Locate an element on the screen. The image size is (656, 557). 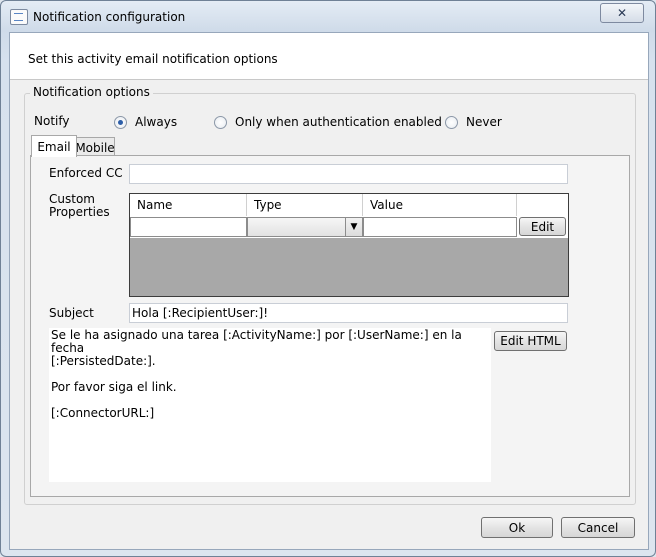
tab-email: Email is located at coordinates (54, 146).